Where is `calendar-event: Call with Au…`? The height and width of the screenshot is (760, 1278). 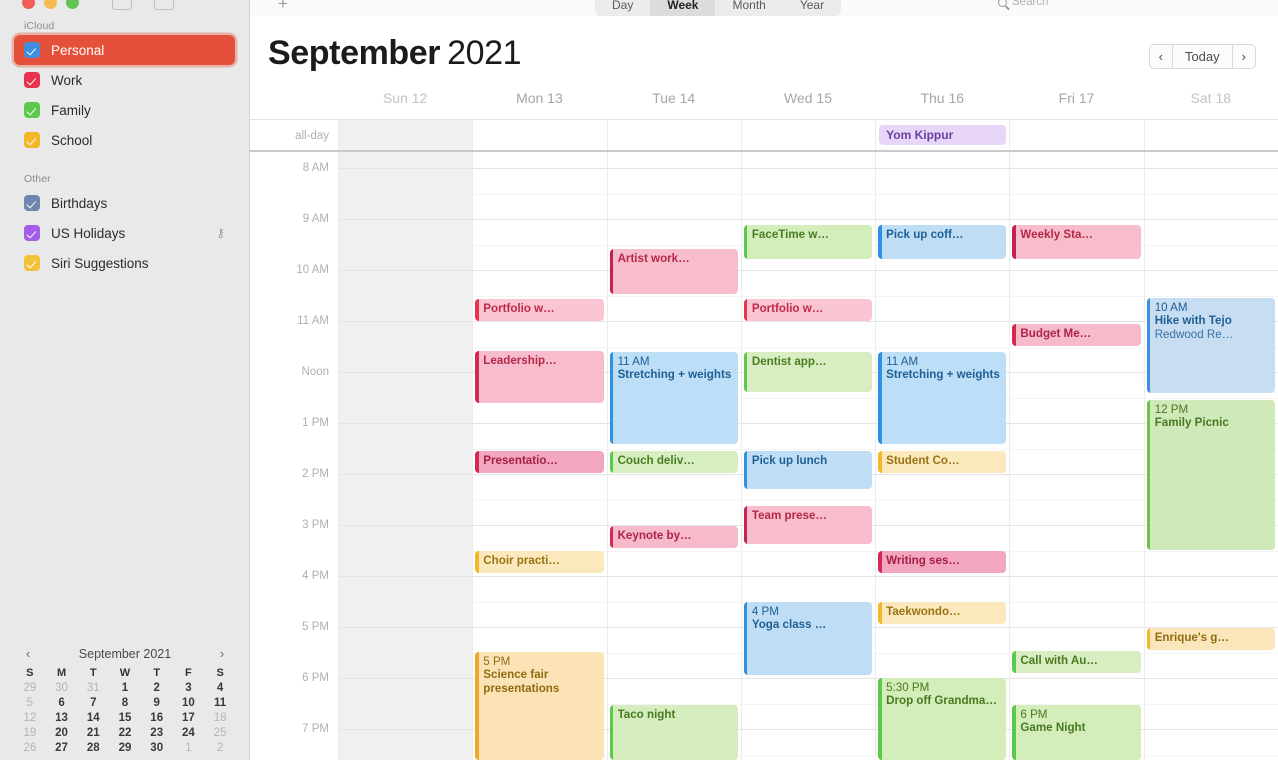 calendar-event: Call with Au… is located at coordinates (1076, 662).